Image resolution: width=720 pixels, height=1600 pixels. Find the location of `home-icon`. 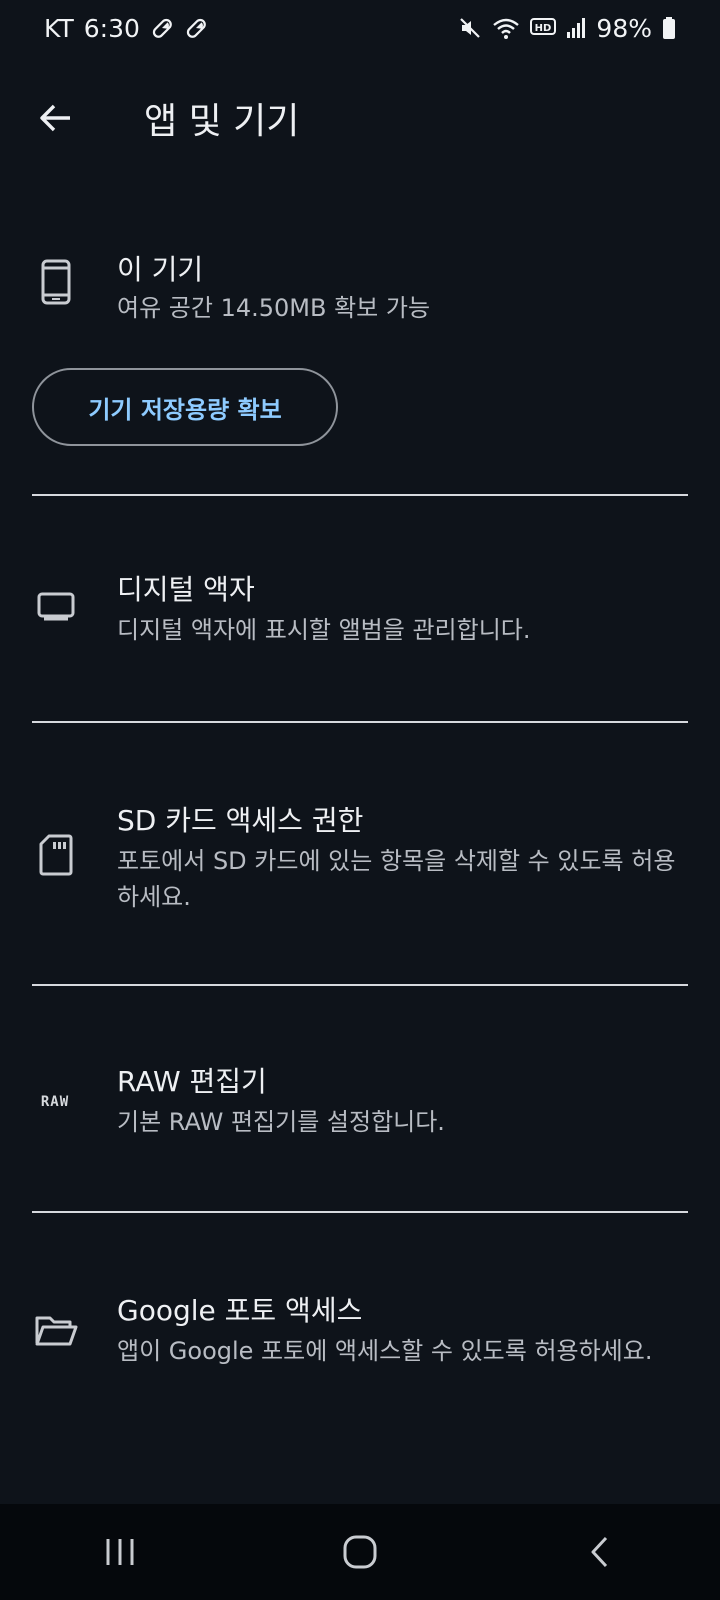

home-icon is located at coordinates (360, 1552).